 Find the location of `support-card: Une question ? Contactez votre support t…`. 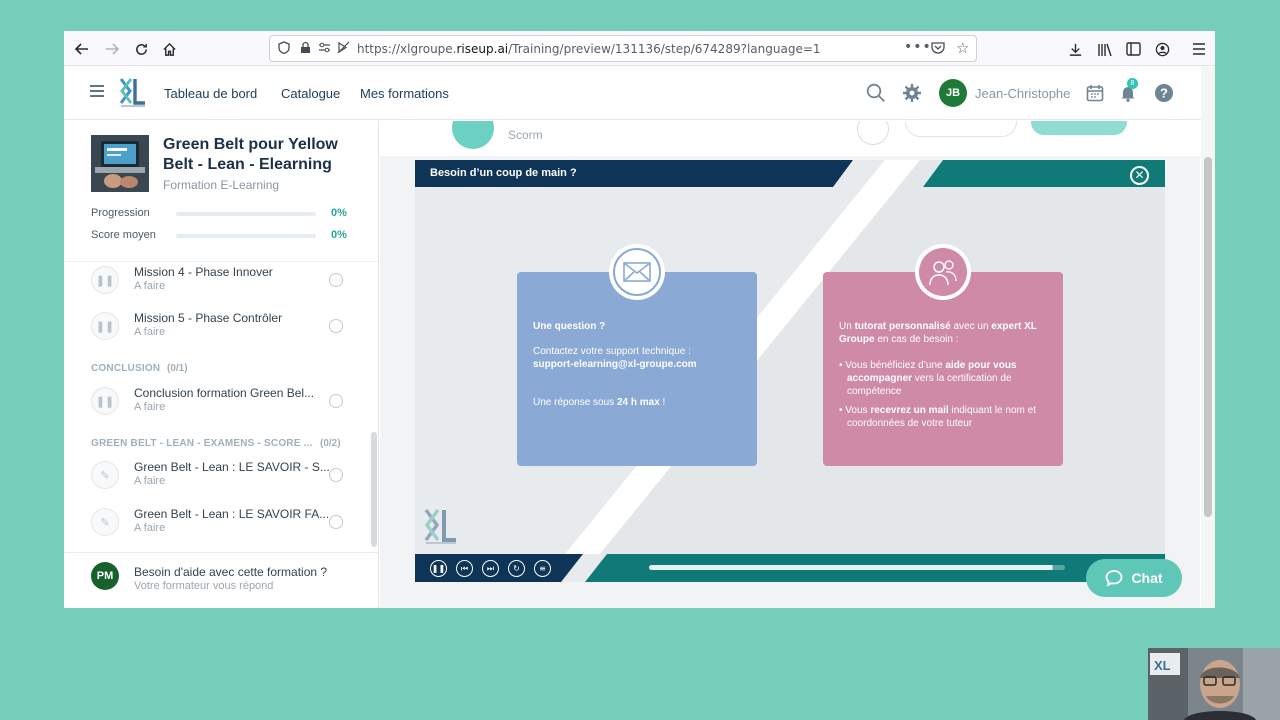

support-card: Une question ? Contactez votre support t… is located at coordinates (637, 369).